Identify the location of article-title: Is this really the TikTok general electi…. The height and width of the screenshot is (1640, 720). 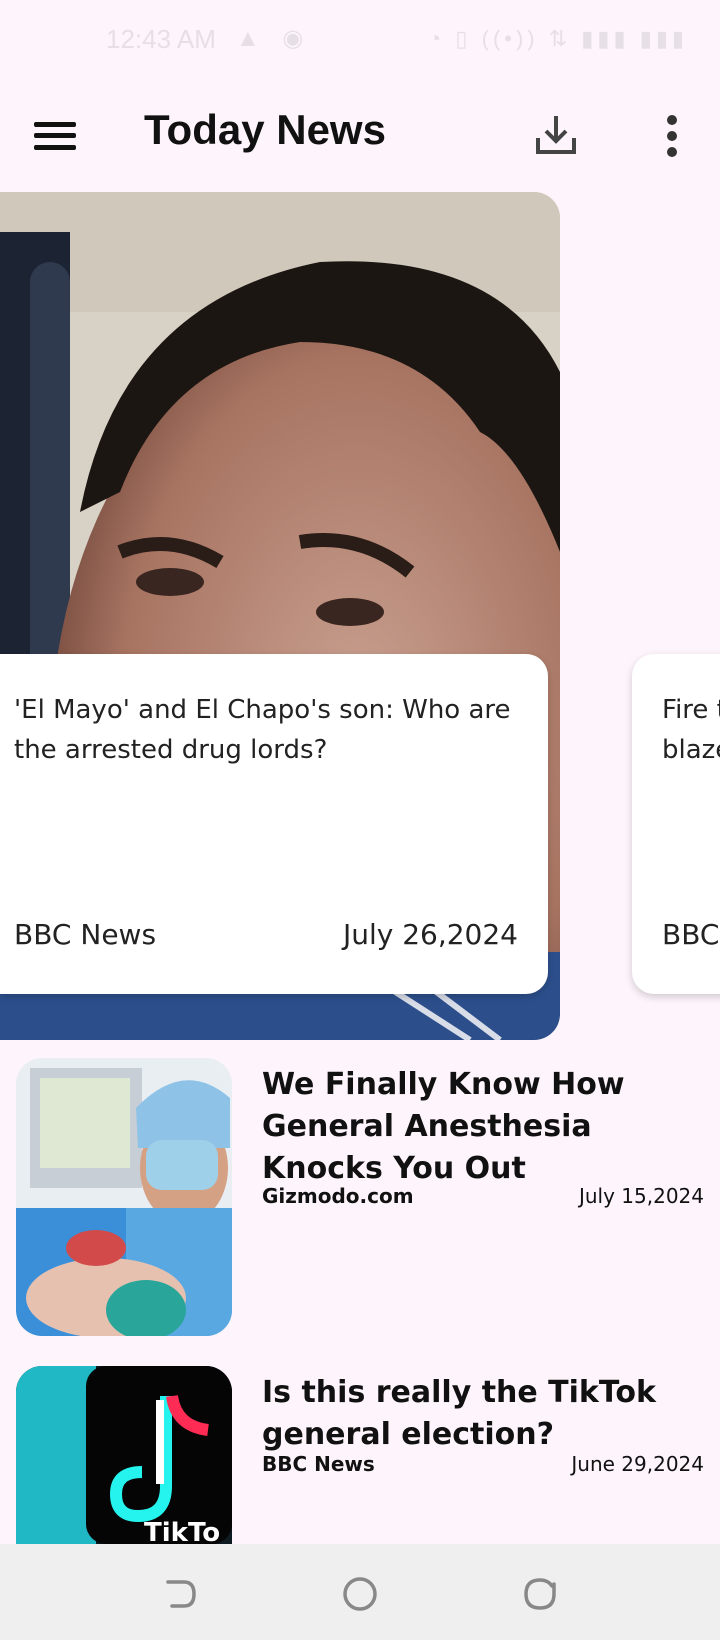
(485, 1414).